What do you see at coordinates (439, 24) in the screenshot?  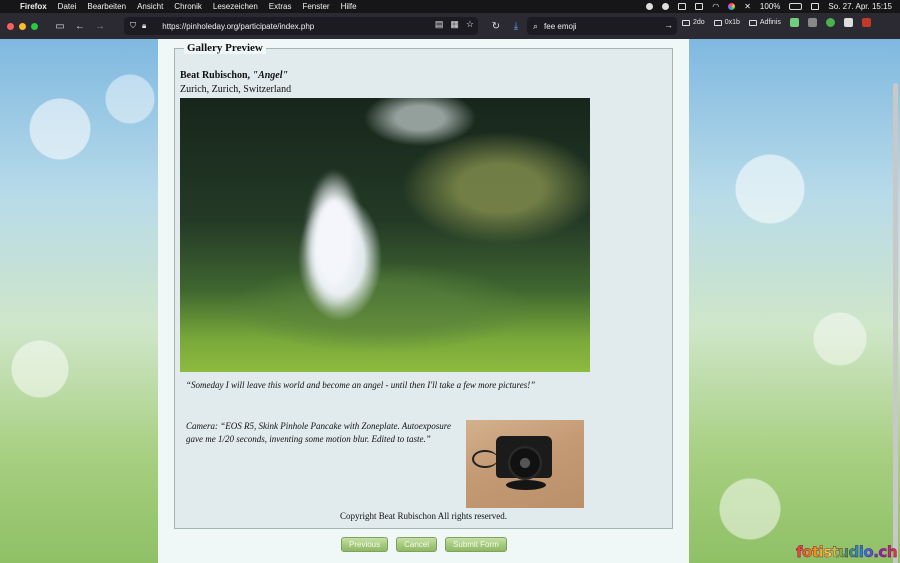 I see `reader-view-icon: ▤` at bounding box center [439, 24].